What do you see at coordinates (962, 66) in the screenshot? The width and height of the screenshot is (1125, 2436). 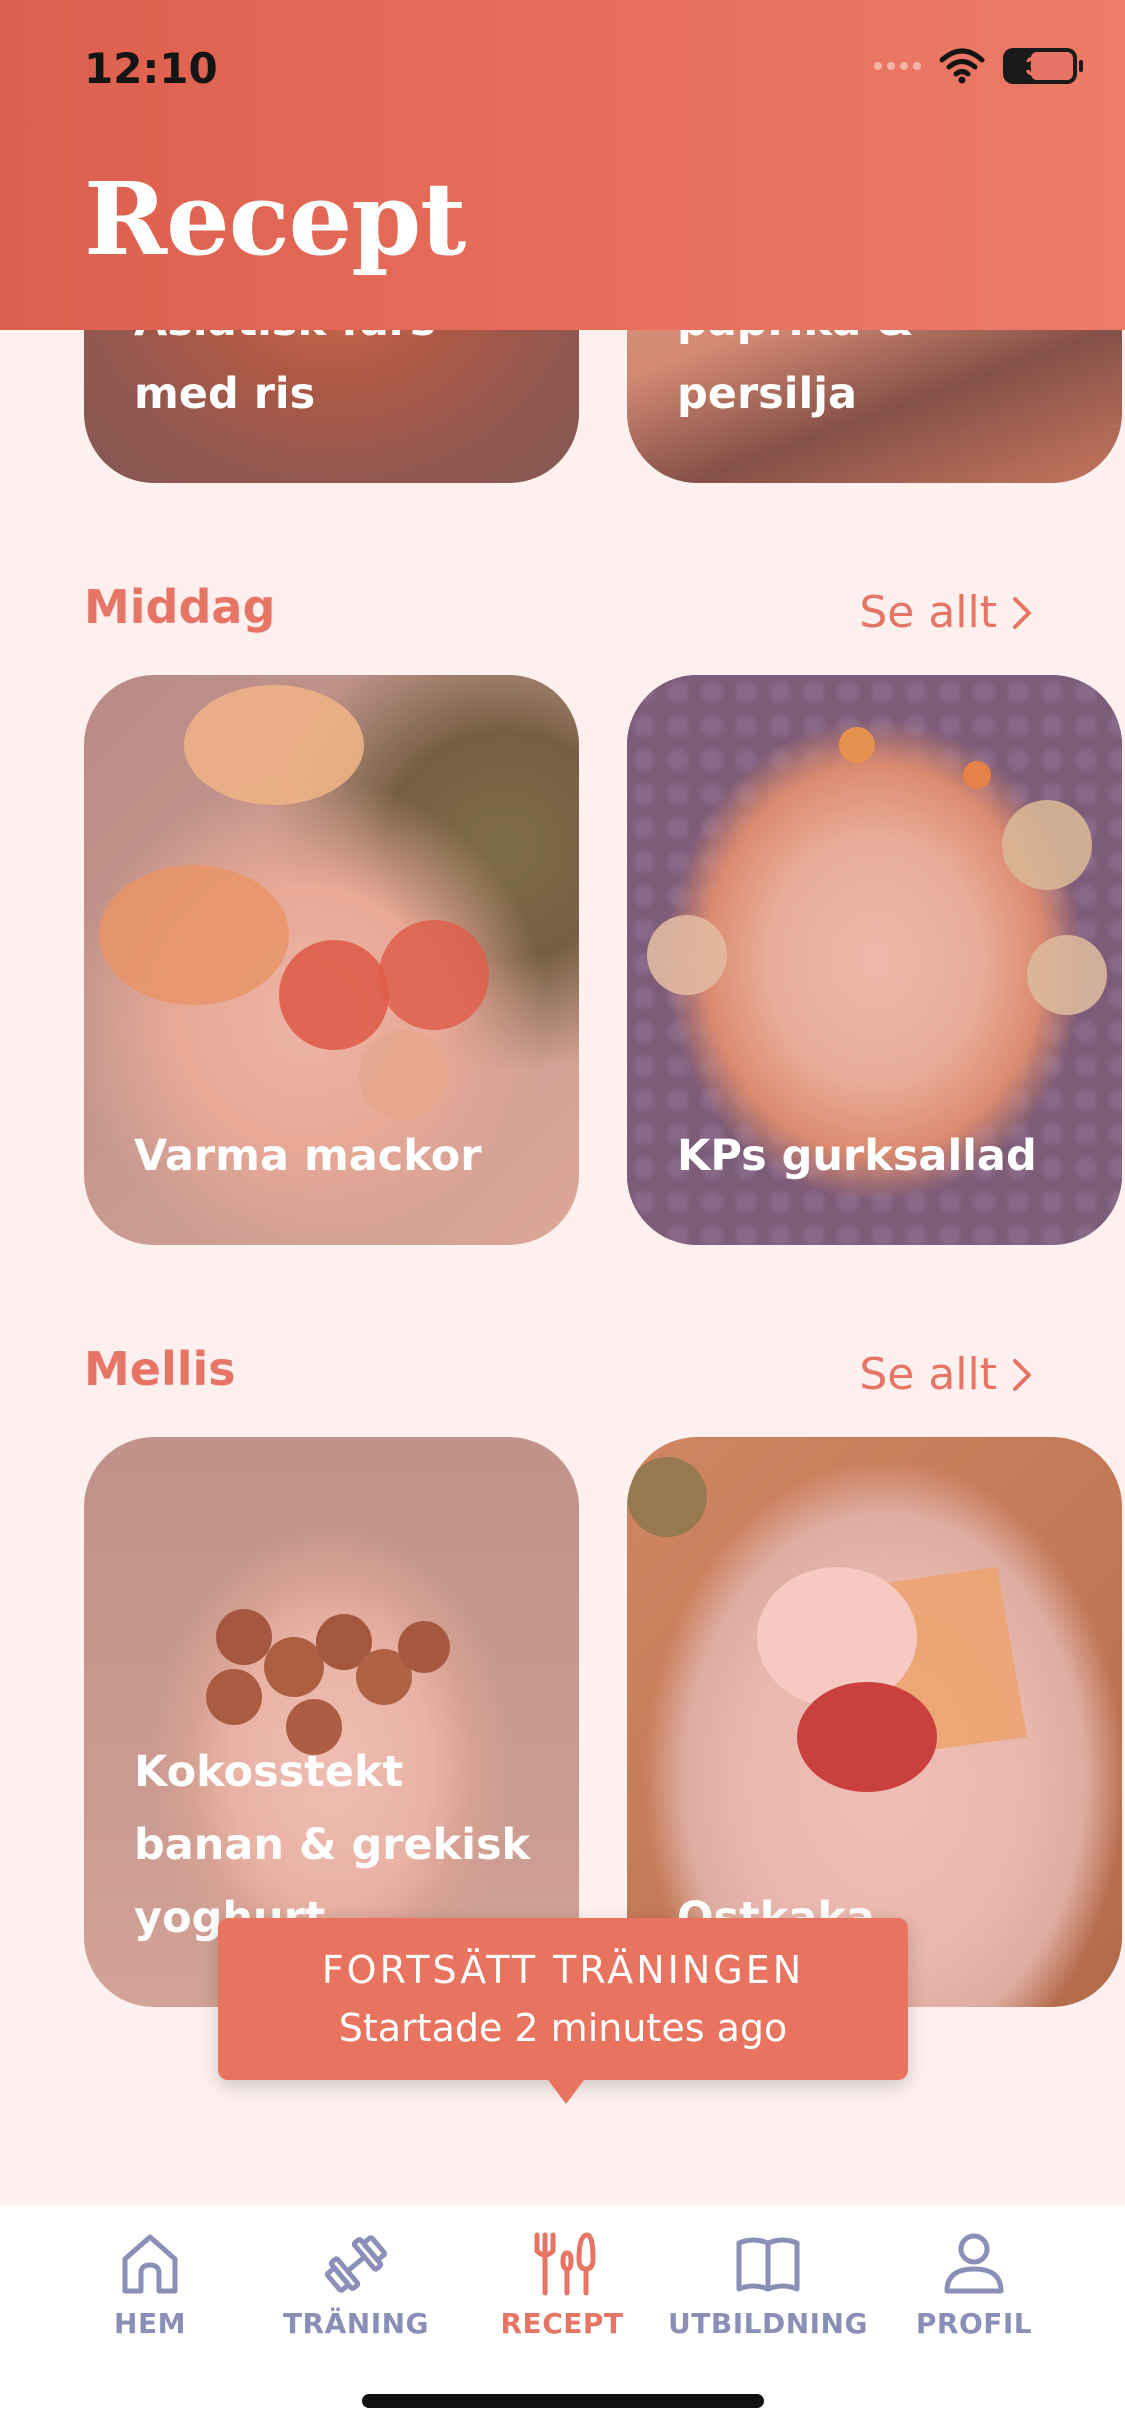 I see `wifi-icon` at bounding box center [962, 66].